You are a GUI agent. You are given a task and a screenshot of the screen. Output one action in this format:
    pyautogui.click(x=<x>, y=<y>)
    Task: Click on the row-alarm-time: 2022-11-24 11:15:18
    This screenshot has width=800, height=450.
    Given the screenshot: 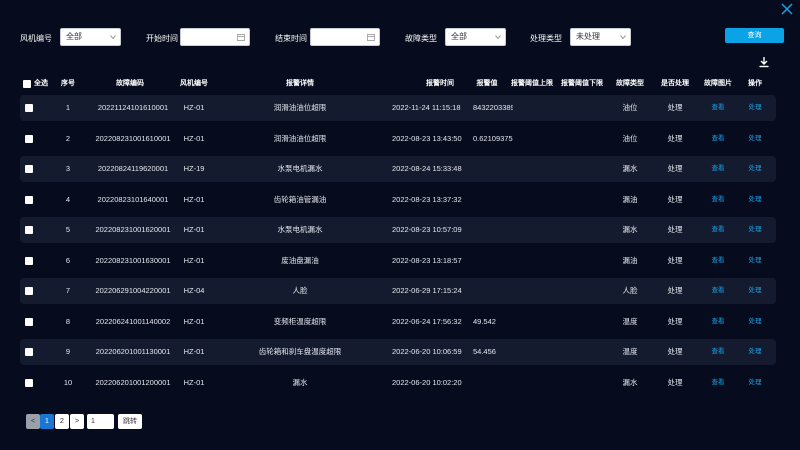 What is the action you would take?
    pyautogui.click(x=426, y=107)
    